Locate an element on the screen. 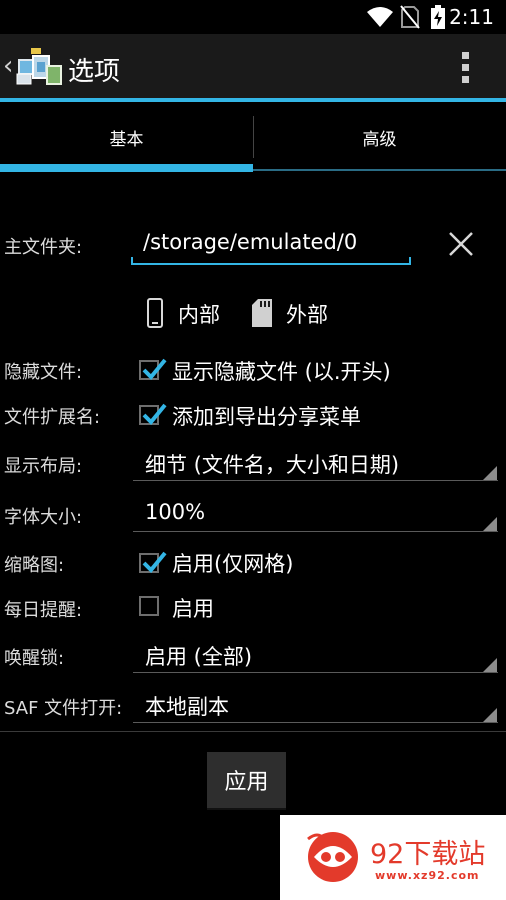  wifi-icon is located at coordinates (380, 17).